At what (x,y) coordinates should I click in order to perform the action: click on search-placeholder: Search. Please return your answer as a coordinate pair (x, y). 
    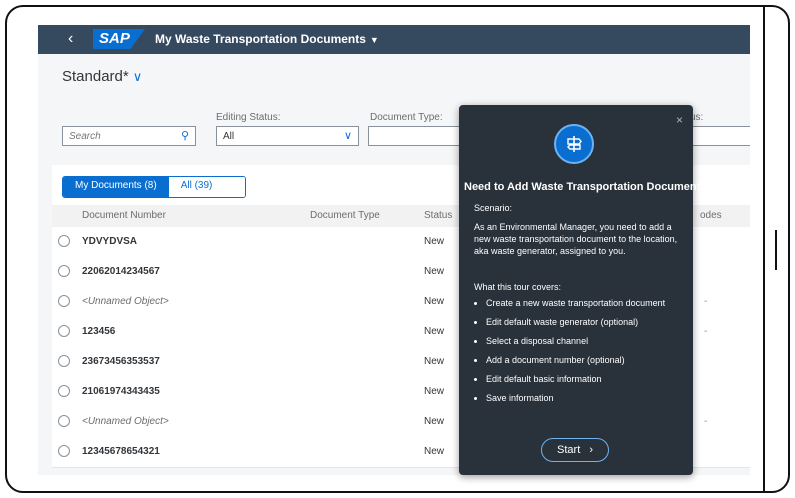
    Looking at the image, I should click on (85, 136).